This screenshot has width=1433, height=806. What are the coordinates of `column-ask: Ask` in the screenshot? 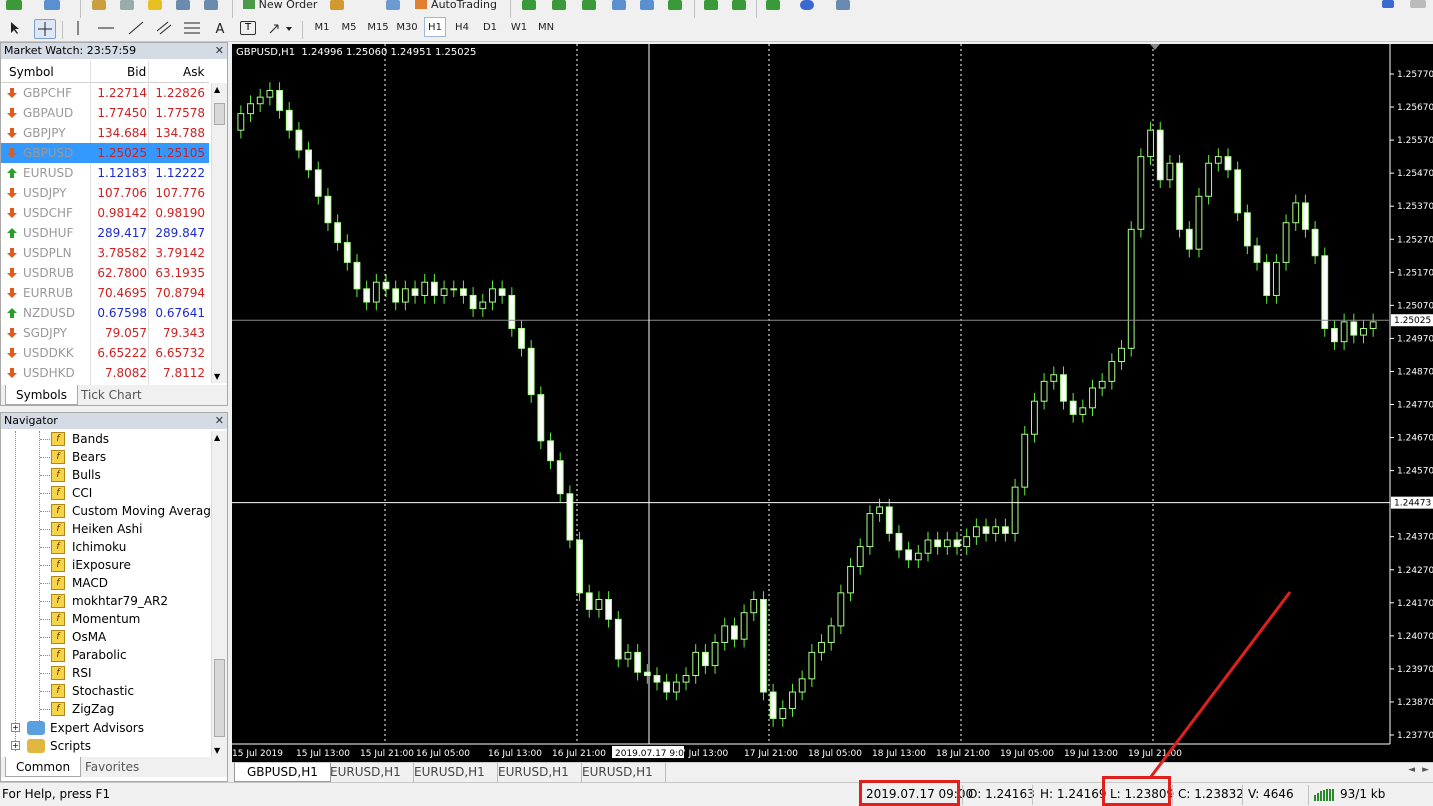 It's located at (193, 72).